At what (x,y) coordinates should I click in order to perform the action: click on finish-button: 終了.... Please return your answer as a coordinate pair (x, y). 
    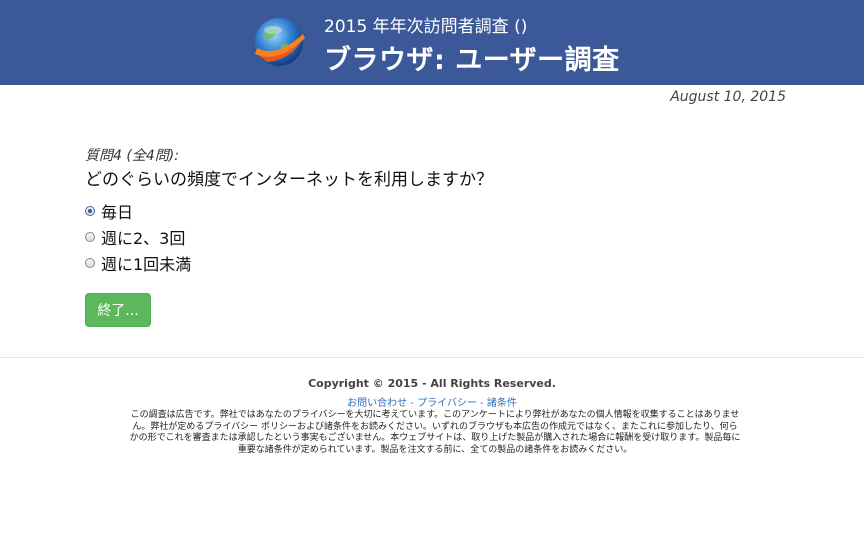
    Looking at the image, I should click on (118, 310).